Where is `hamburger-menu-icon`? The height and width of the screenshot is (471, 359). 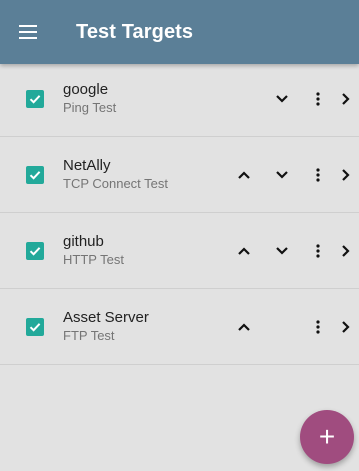
hamburger-menu-icon is located at coordinates (28, 32).